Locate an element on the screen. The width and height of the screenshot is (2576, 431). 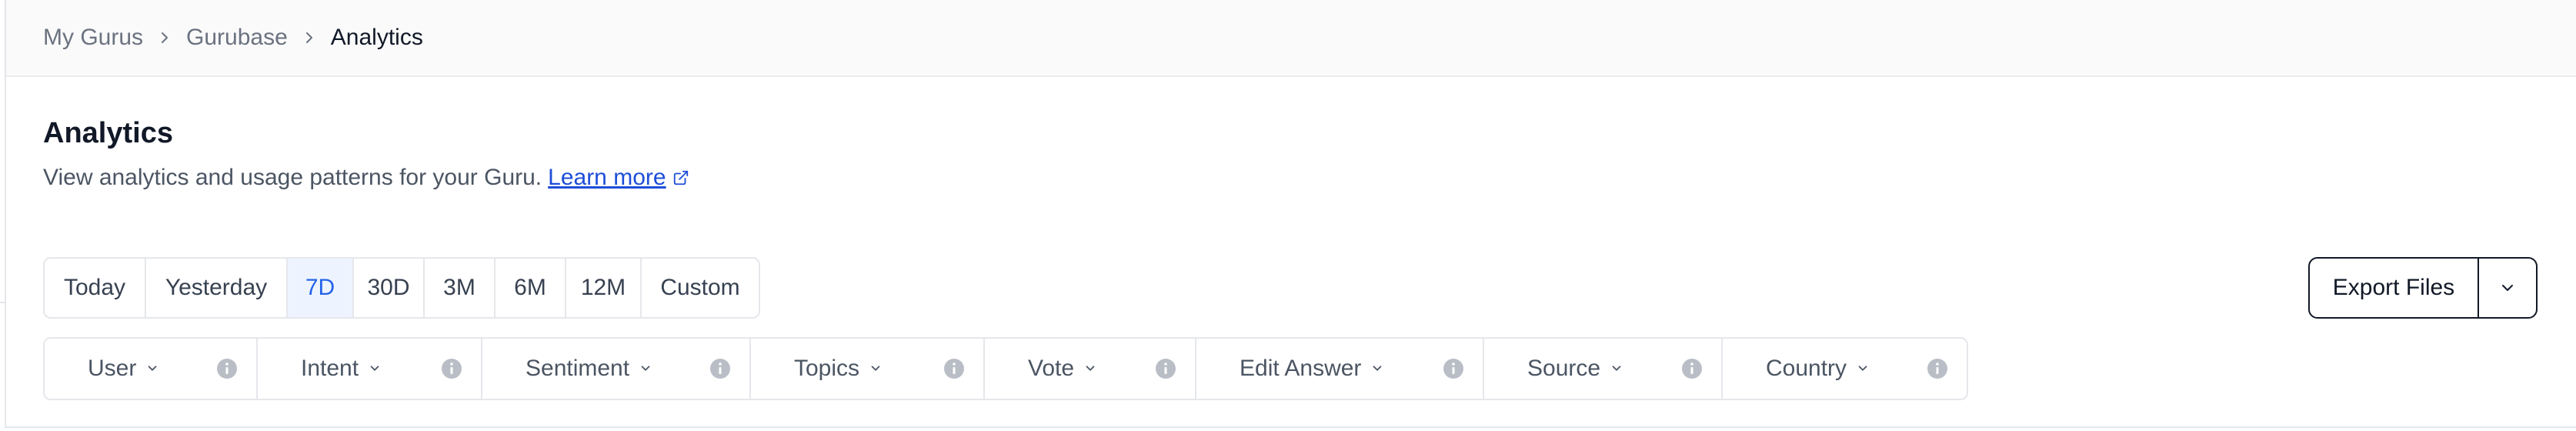
export-options-toggle is located at coordinates (2507, 288).